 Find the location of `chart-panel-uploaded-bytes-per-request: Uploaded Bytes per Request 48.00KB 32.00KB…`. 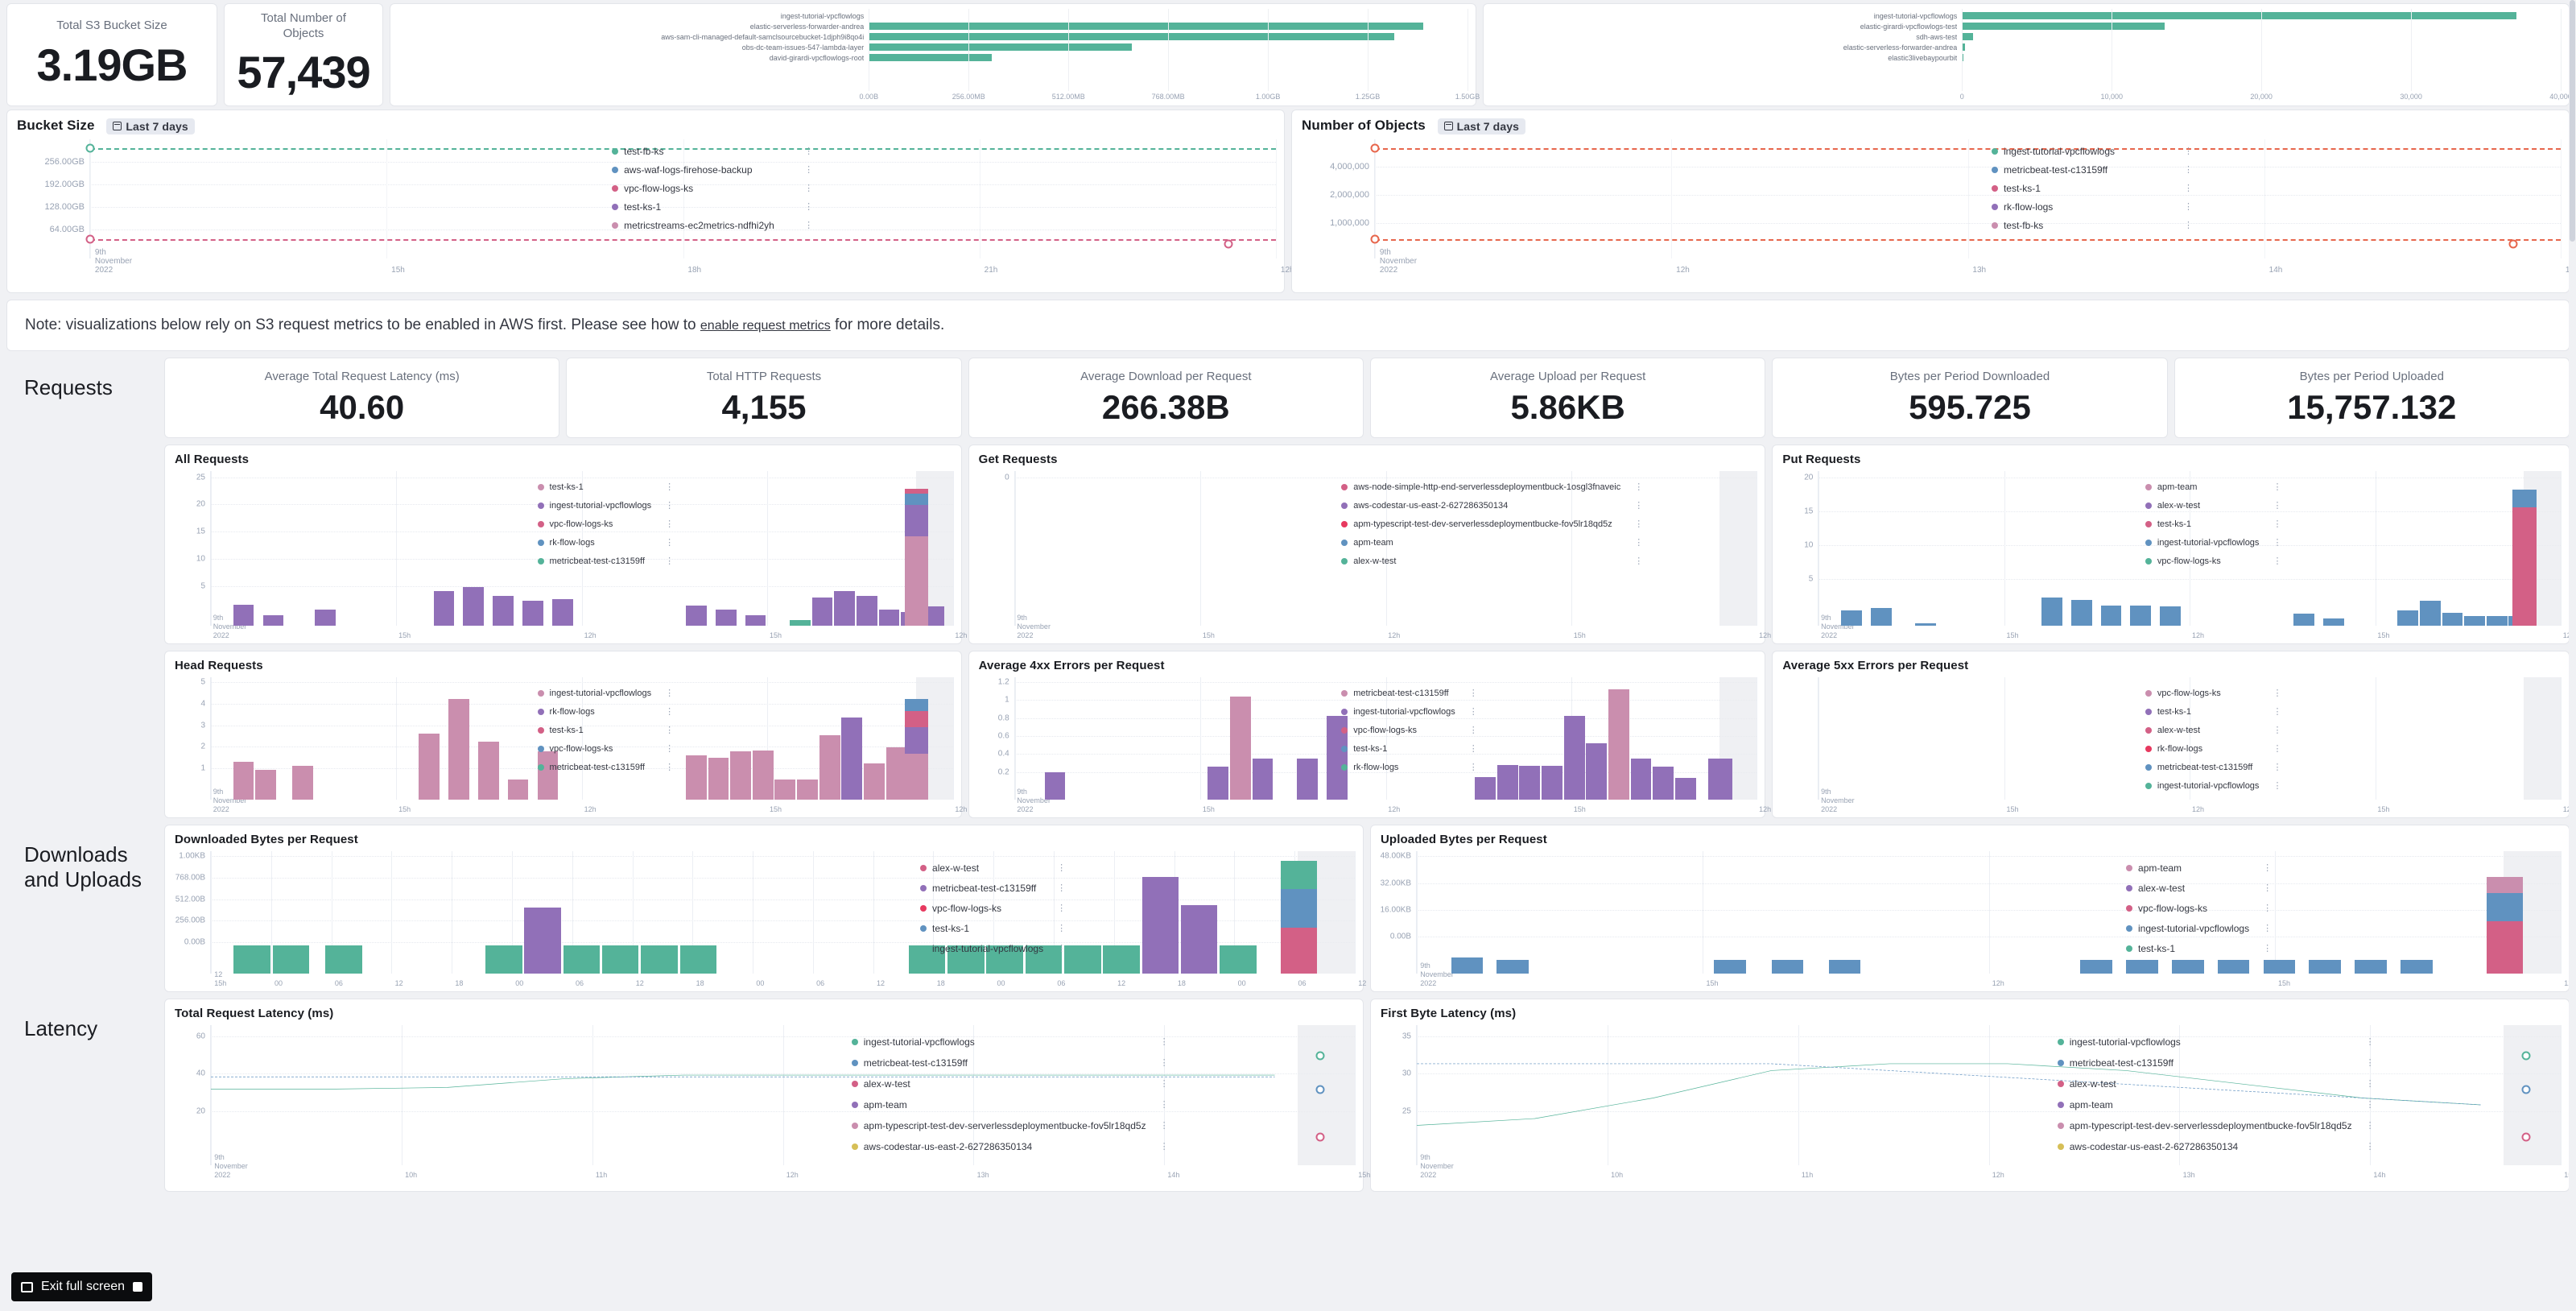

chart-panel-uploaded-bytes-per-request: Uploaded Bytes per Request 48.00KB 32.00KB… is located at coordinates (1973, 908).